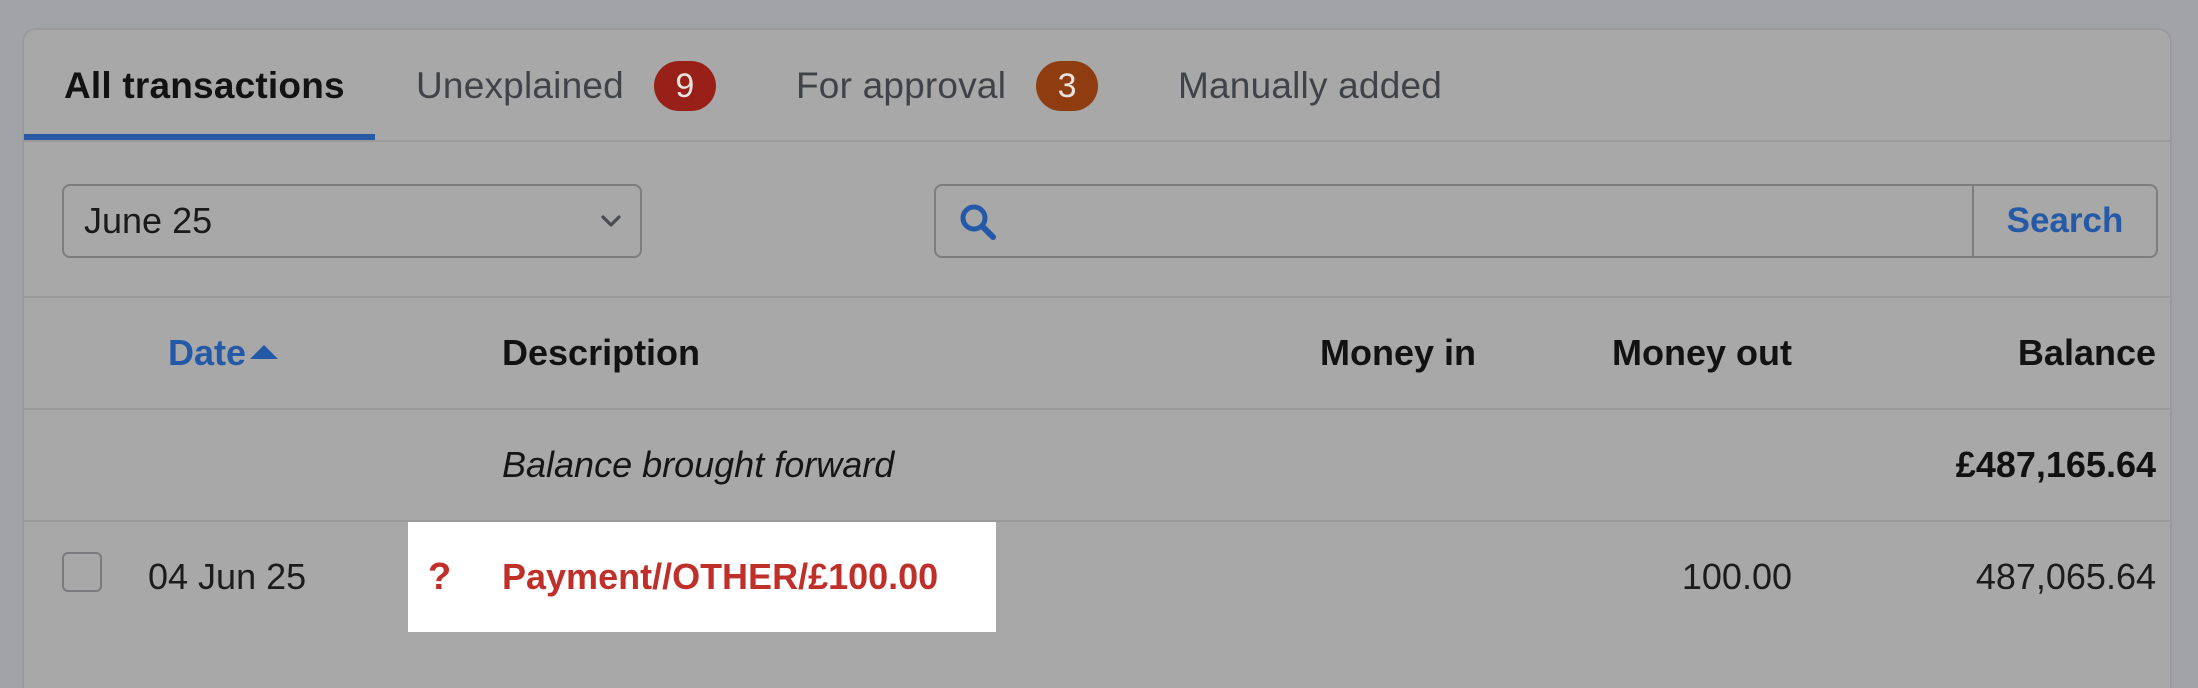 This screenshot has height=688, width=2198. I want to click on search-box: Search, so click(1546, 221).